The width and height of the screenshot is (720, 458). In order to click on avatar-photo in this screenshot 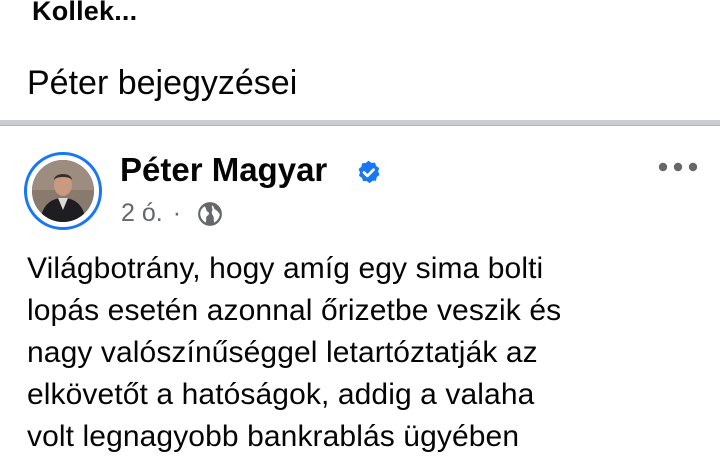, I will do `click(63, 191)`.